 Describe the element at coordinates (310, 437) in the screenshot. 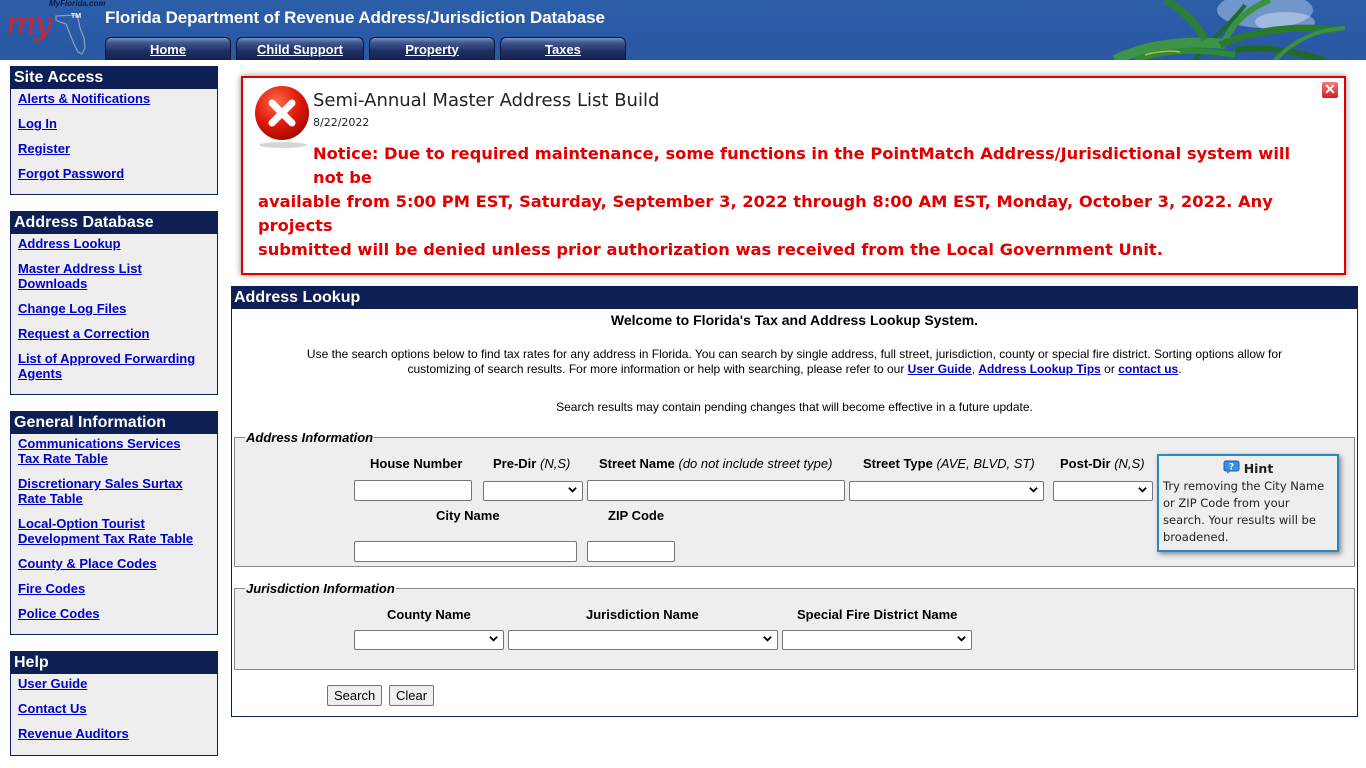

I see `fieldset-legend: Address Information` at that location.